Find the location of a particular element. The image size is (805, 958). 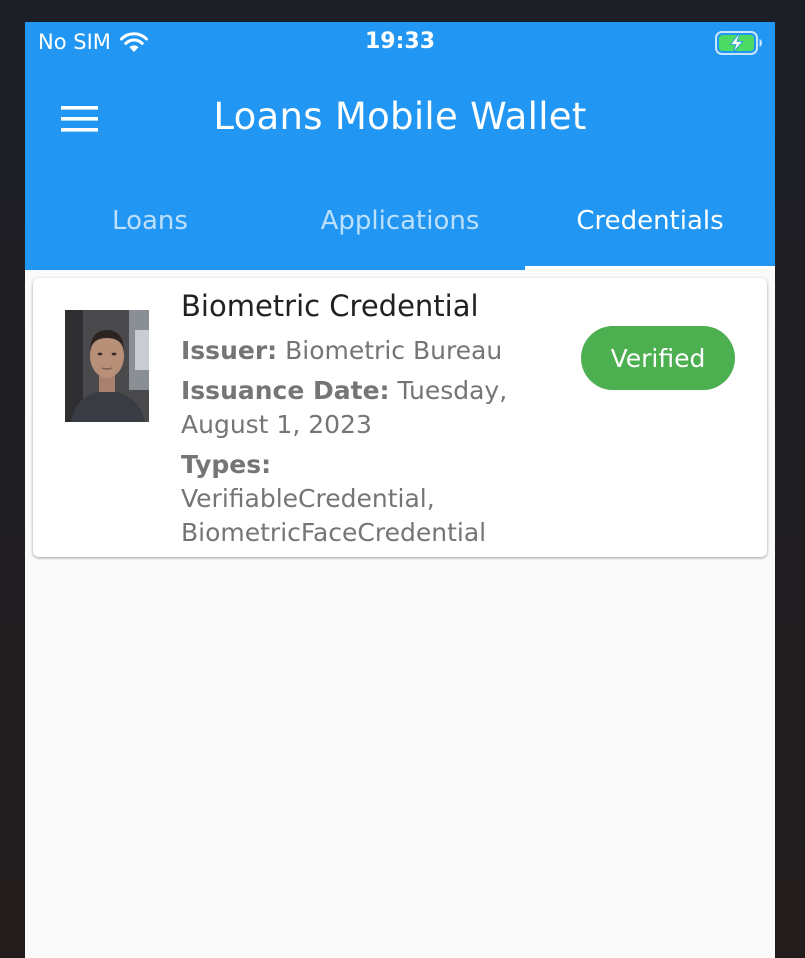

app-title: Loans Mobile Wallet is located at coordinates (400, 116).